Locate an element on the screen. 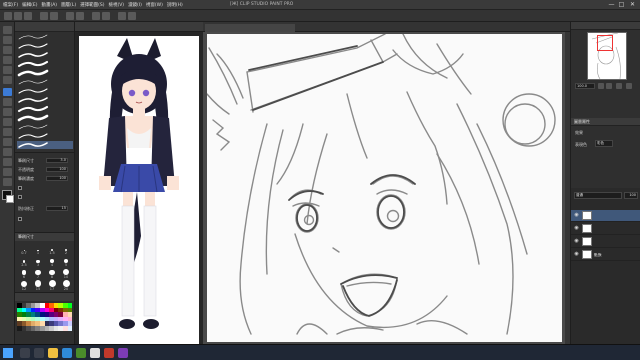 This screenshot has width=640, height=360. brush-size-preset: 8 is located at coordinates (52, 273).